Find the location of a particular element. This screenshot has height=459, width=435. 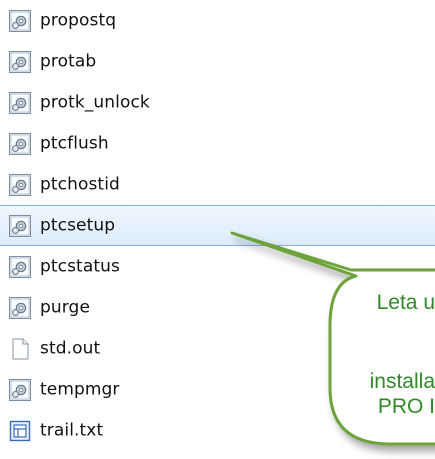

file-row: protk_unlock is located at coordinates (217, 102).